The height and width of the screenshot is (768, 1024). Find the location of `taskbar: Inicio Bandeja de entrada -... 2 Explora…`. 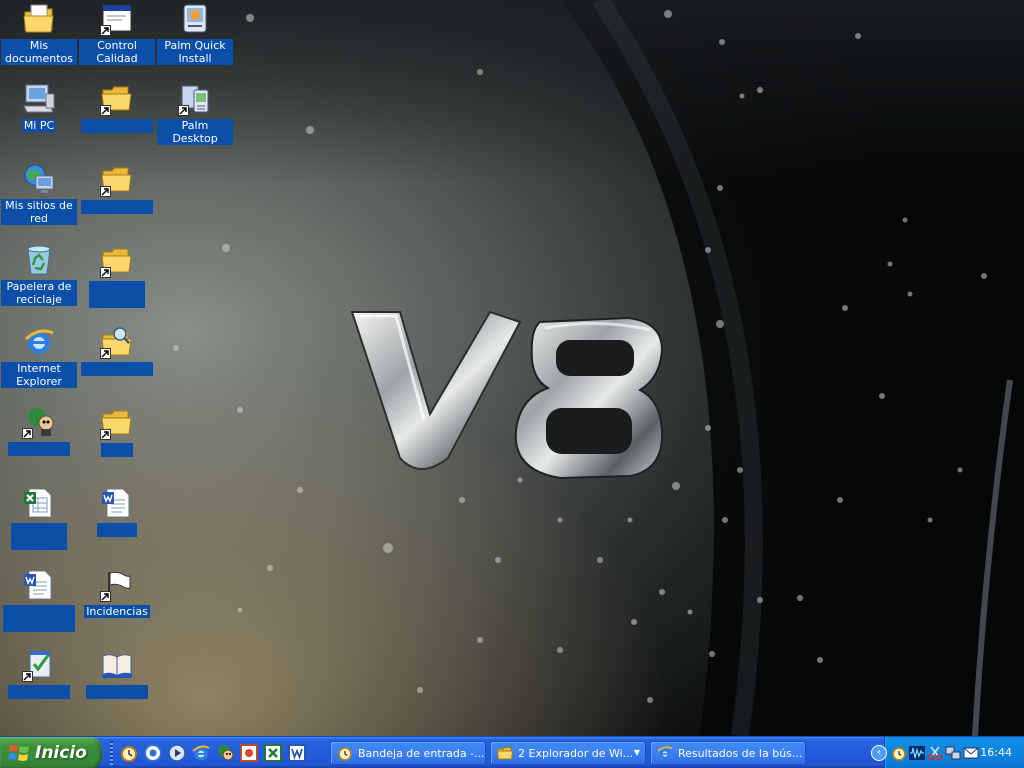

taskbar: Inicio Bandeja de entrada -... 2 Explora… is located at coordinates (512, 752).